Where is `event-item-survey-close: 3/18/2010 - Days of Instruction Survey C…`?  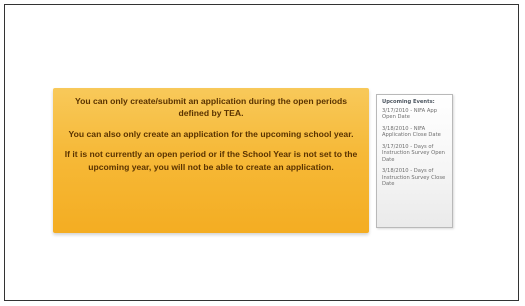 event-item-survey-close: 3/18/2010 - Days of Instruction Survey C… is located at coordinates (415, 178).